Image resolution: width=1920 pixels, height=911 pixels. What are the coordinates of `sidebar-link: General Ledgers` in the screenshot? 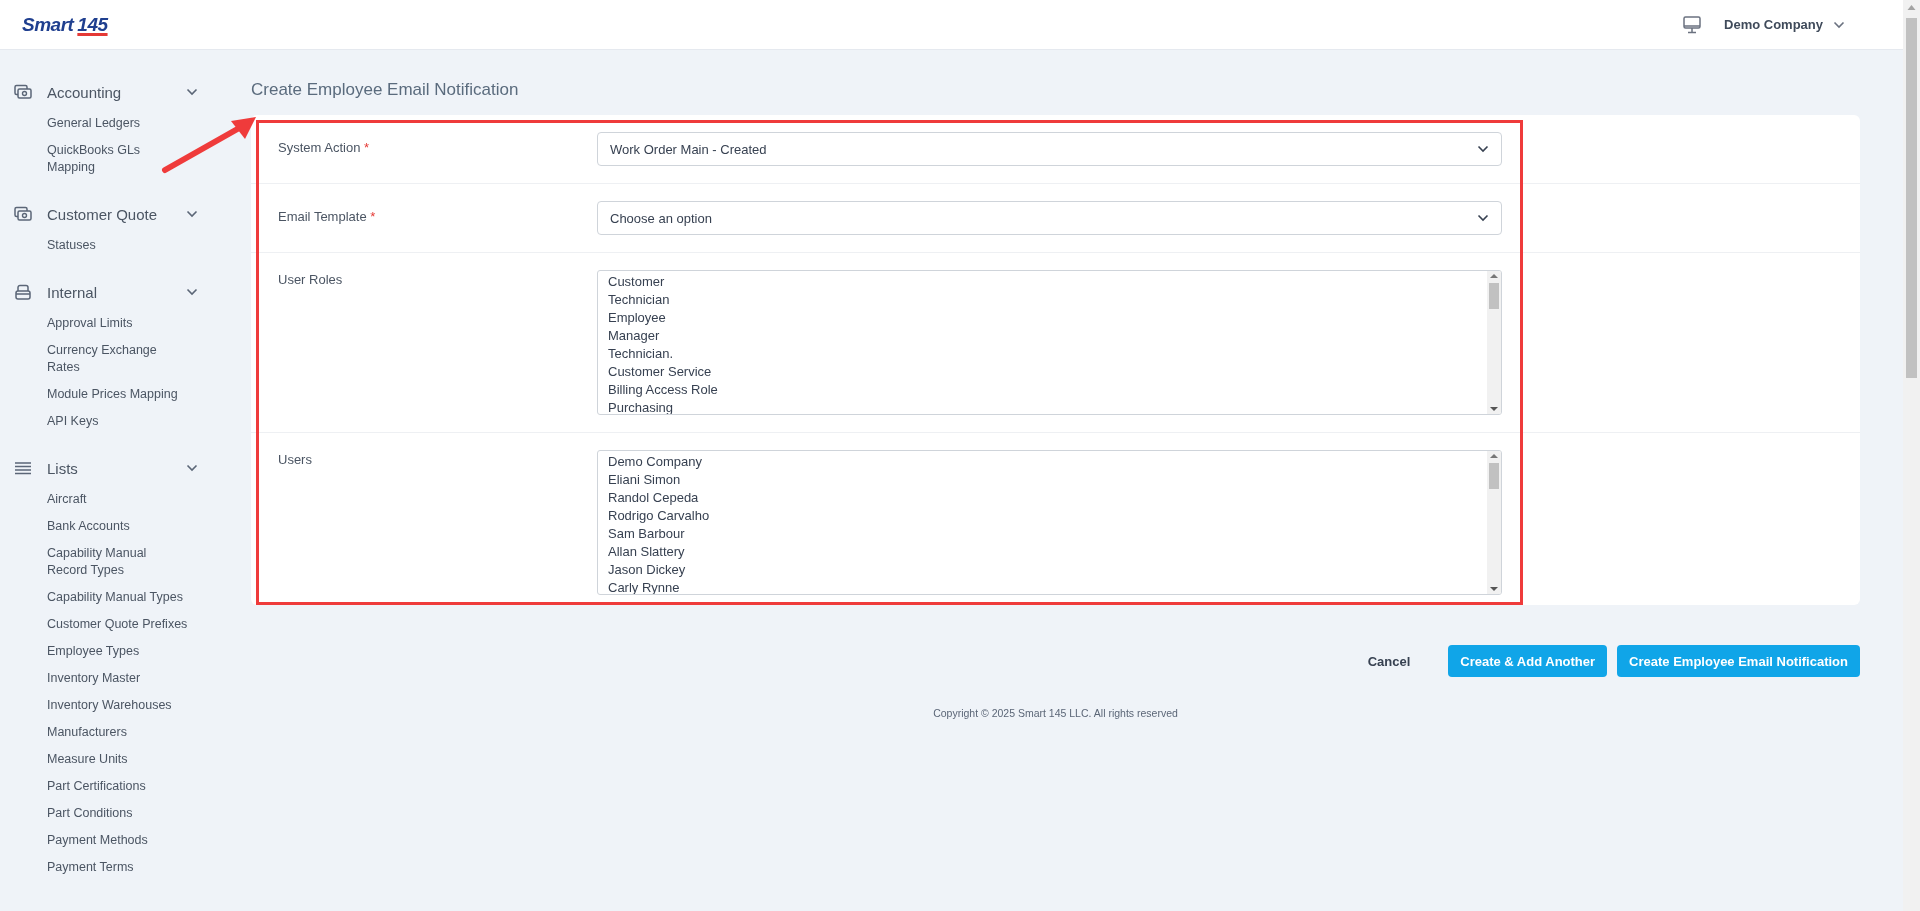 It's located at (118, 123).